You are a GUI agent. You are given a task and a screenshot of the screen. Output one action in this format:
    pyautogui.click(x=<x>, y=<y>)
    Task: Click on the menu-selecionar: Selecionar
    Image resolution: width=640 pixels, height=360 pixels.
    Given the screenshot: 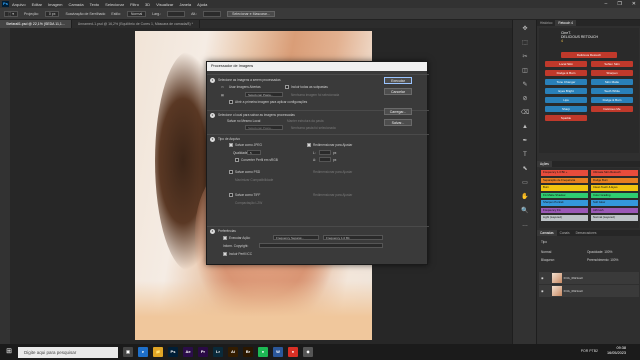 What is the action you would take?
    pyautogui.click(x=114, y=4)
    